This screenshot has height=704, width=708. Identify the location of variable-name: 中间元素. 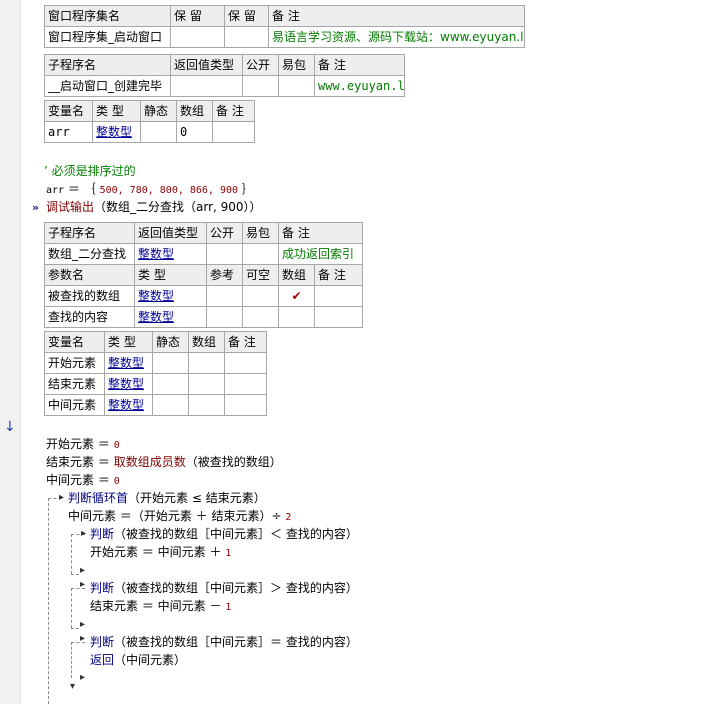
(74, 405).